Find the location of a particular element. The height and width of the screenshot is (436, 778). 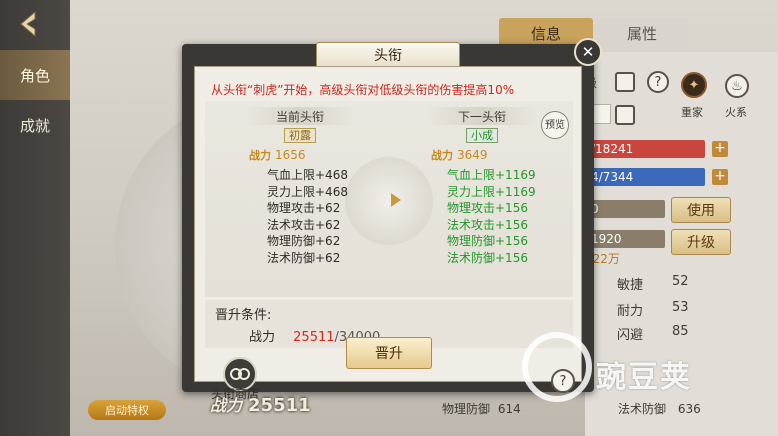

tab-achievement: 成就 is located at coordinates (35, 125).